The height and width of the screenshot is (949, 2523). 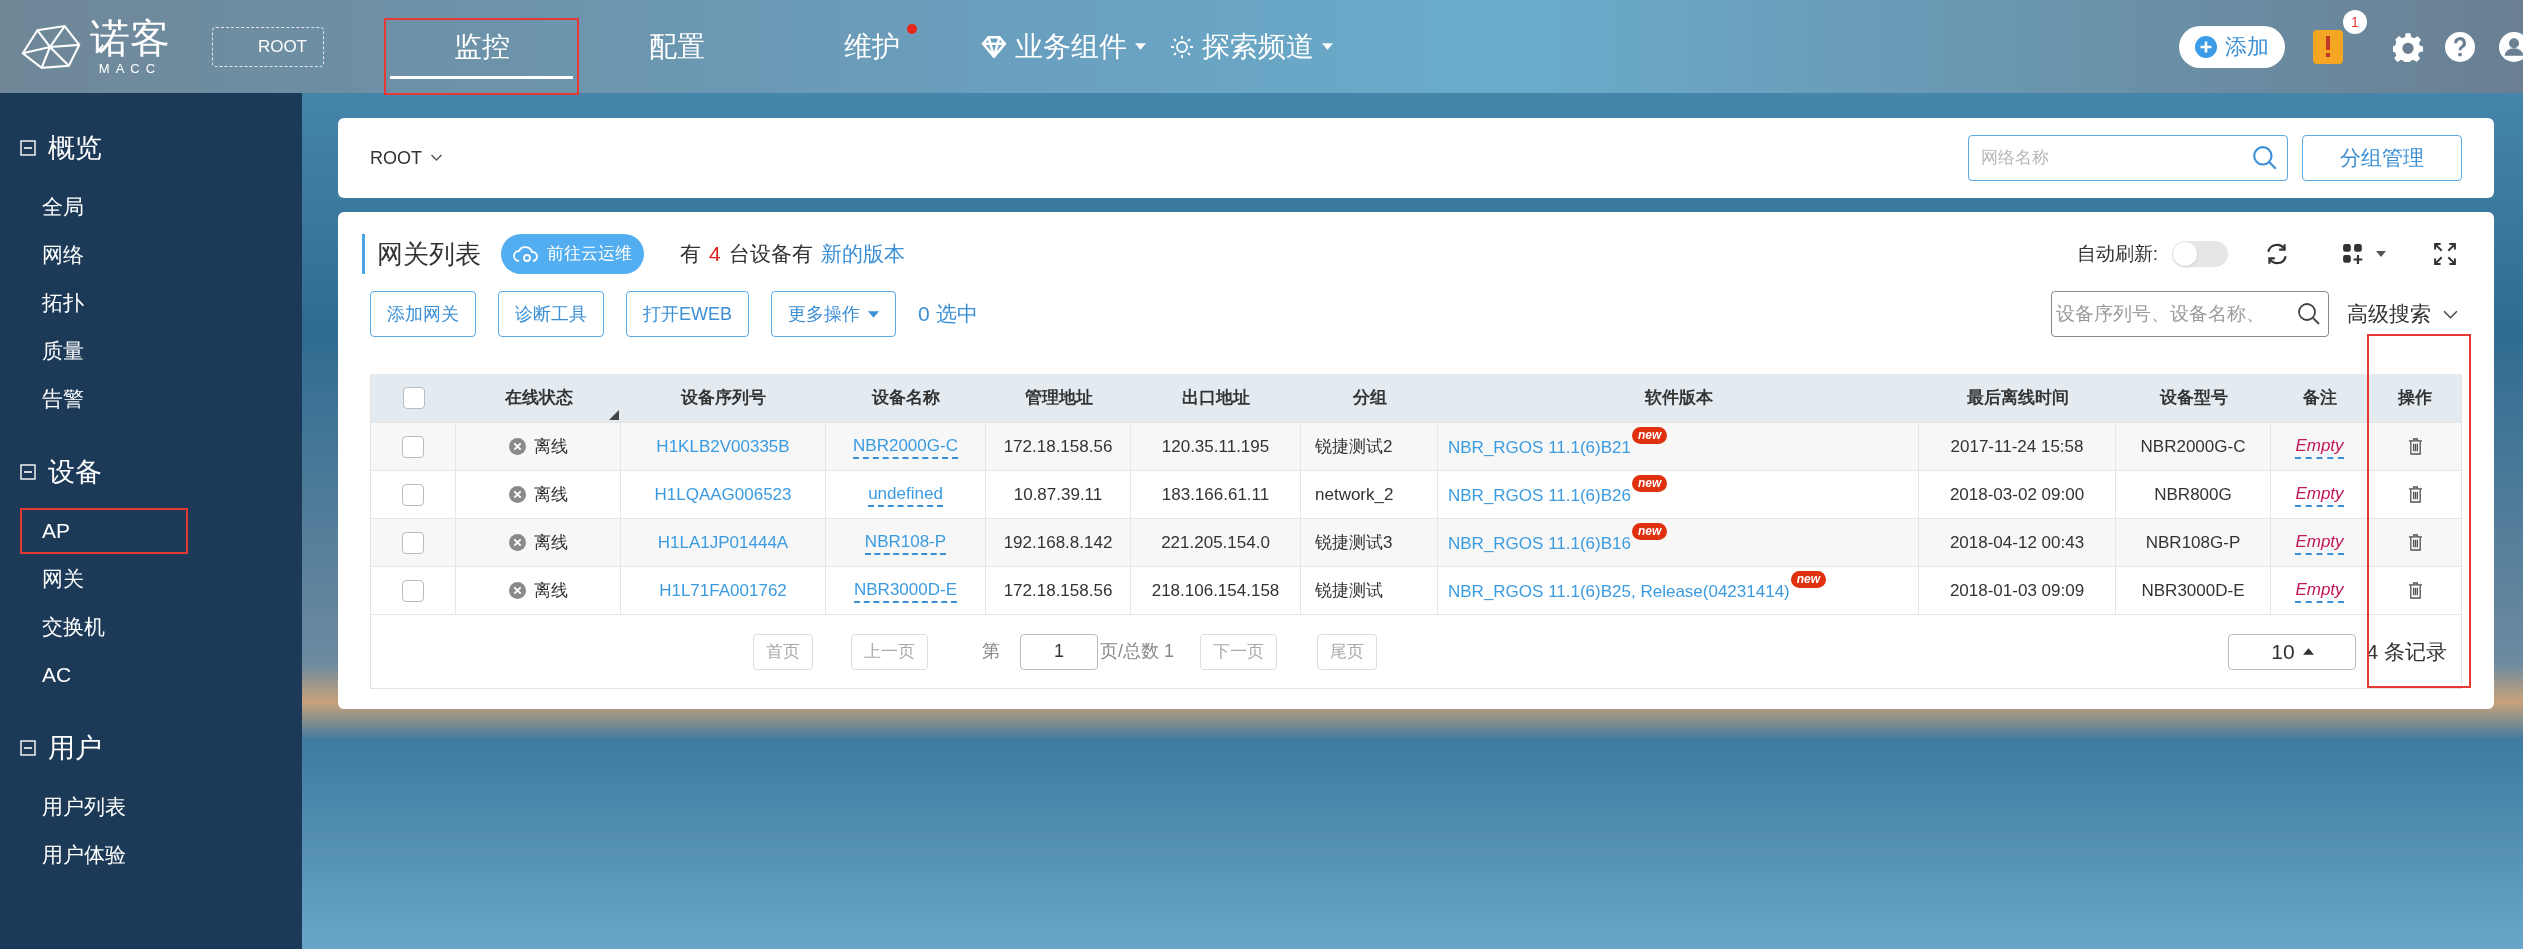 I want to click on new-badge: new, so click(x=1650, y=531).